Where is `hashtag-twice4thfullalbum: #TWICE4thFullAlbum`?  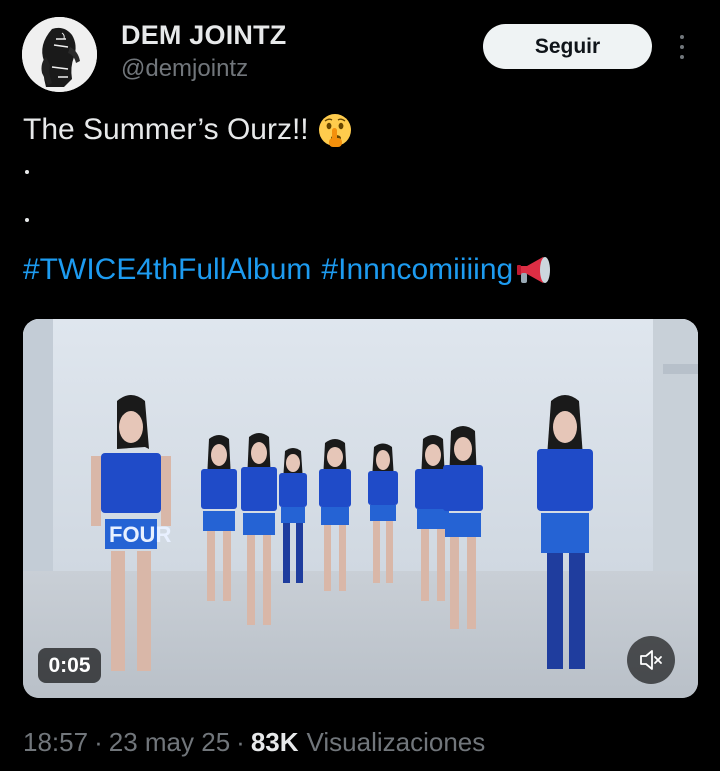 hashtag-twice4thfullalbum: #TWICE4thFullAlbum is located at coordinates (167, 270).